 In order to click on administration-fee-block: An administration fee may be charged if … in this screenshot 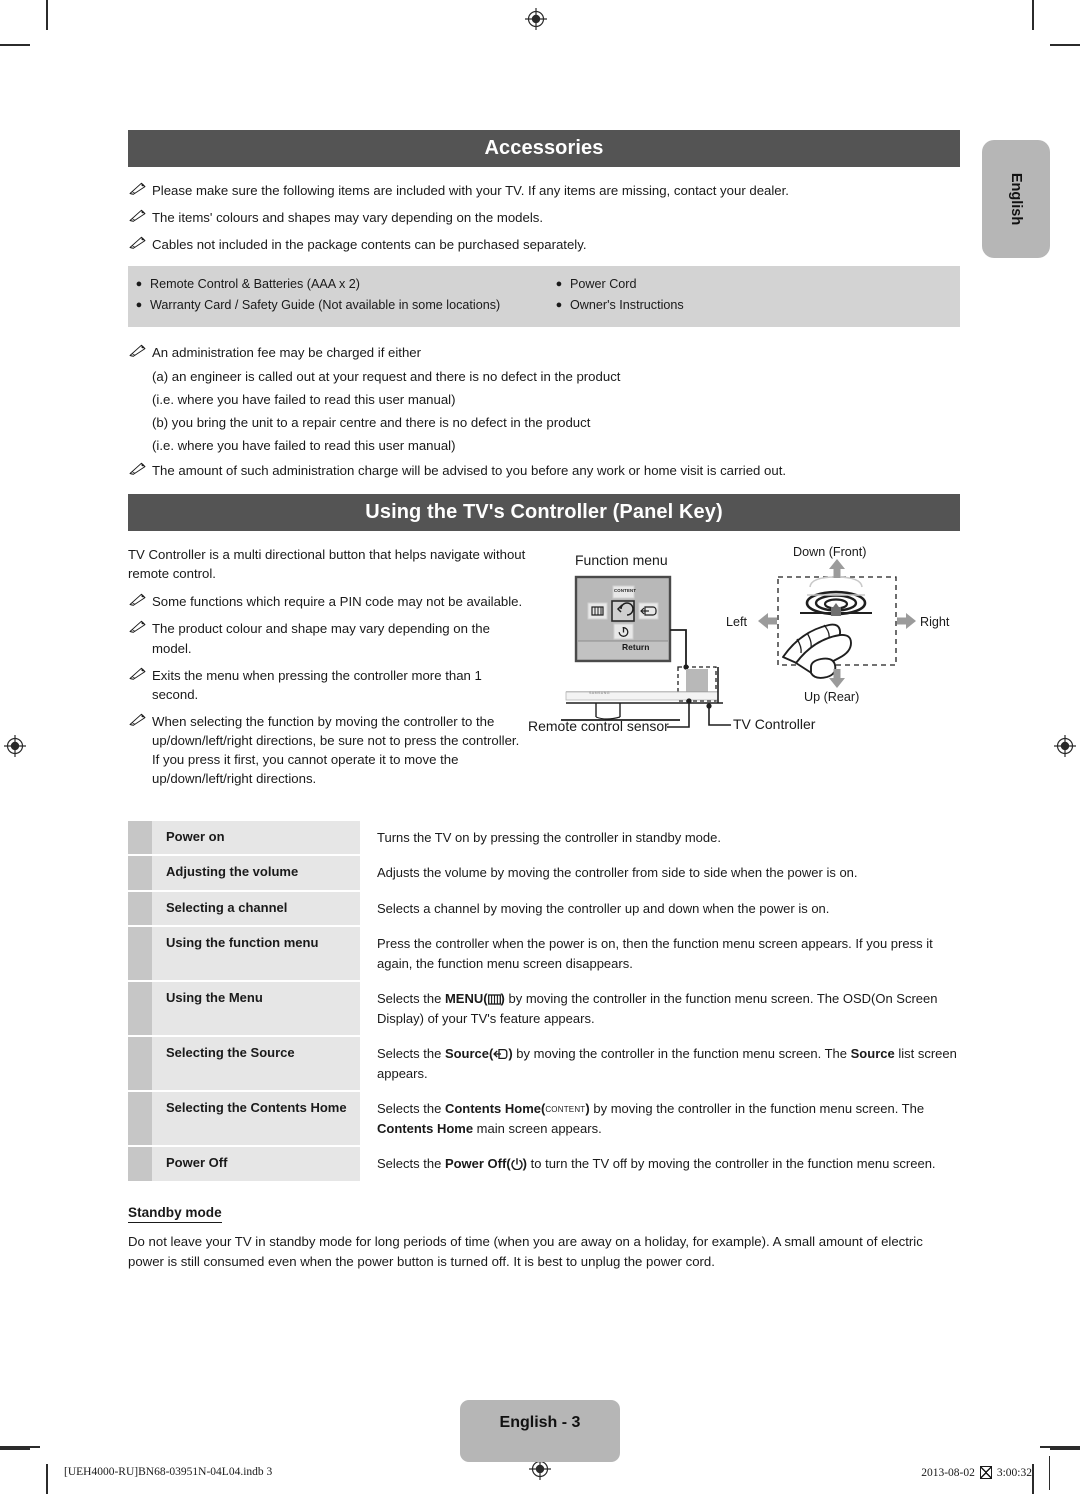, I will do `click(544, 411)`.